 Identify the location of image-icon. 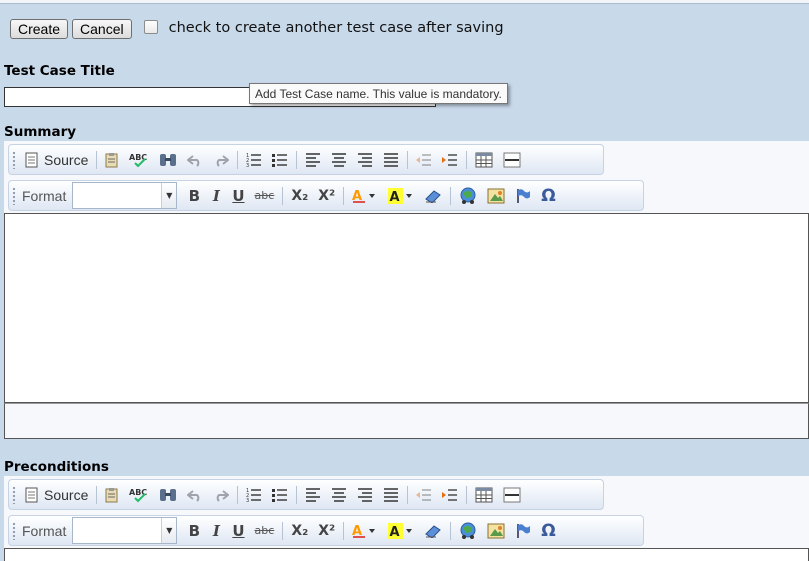
(496, 530).